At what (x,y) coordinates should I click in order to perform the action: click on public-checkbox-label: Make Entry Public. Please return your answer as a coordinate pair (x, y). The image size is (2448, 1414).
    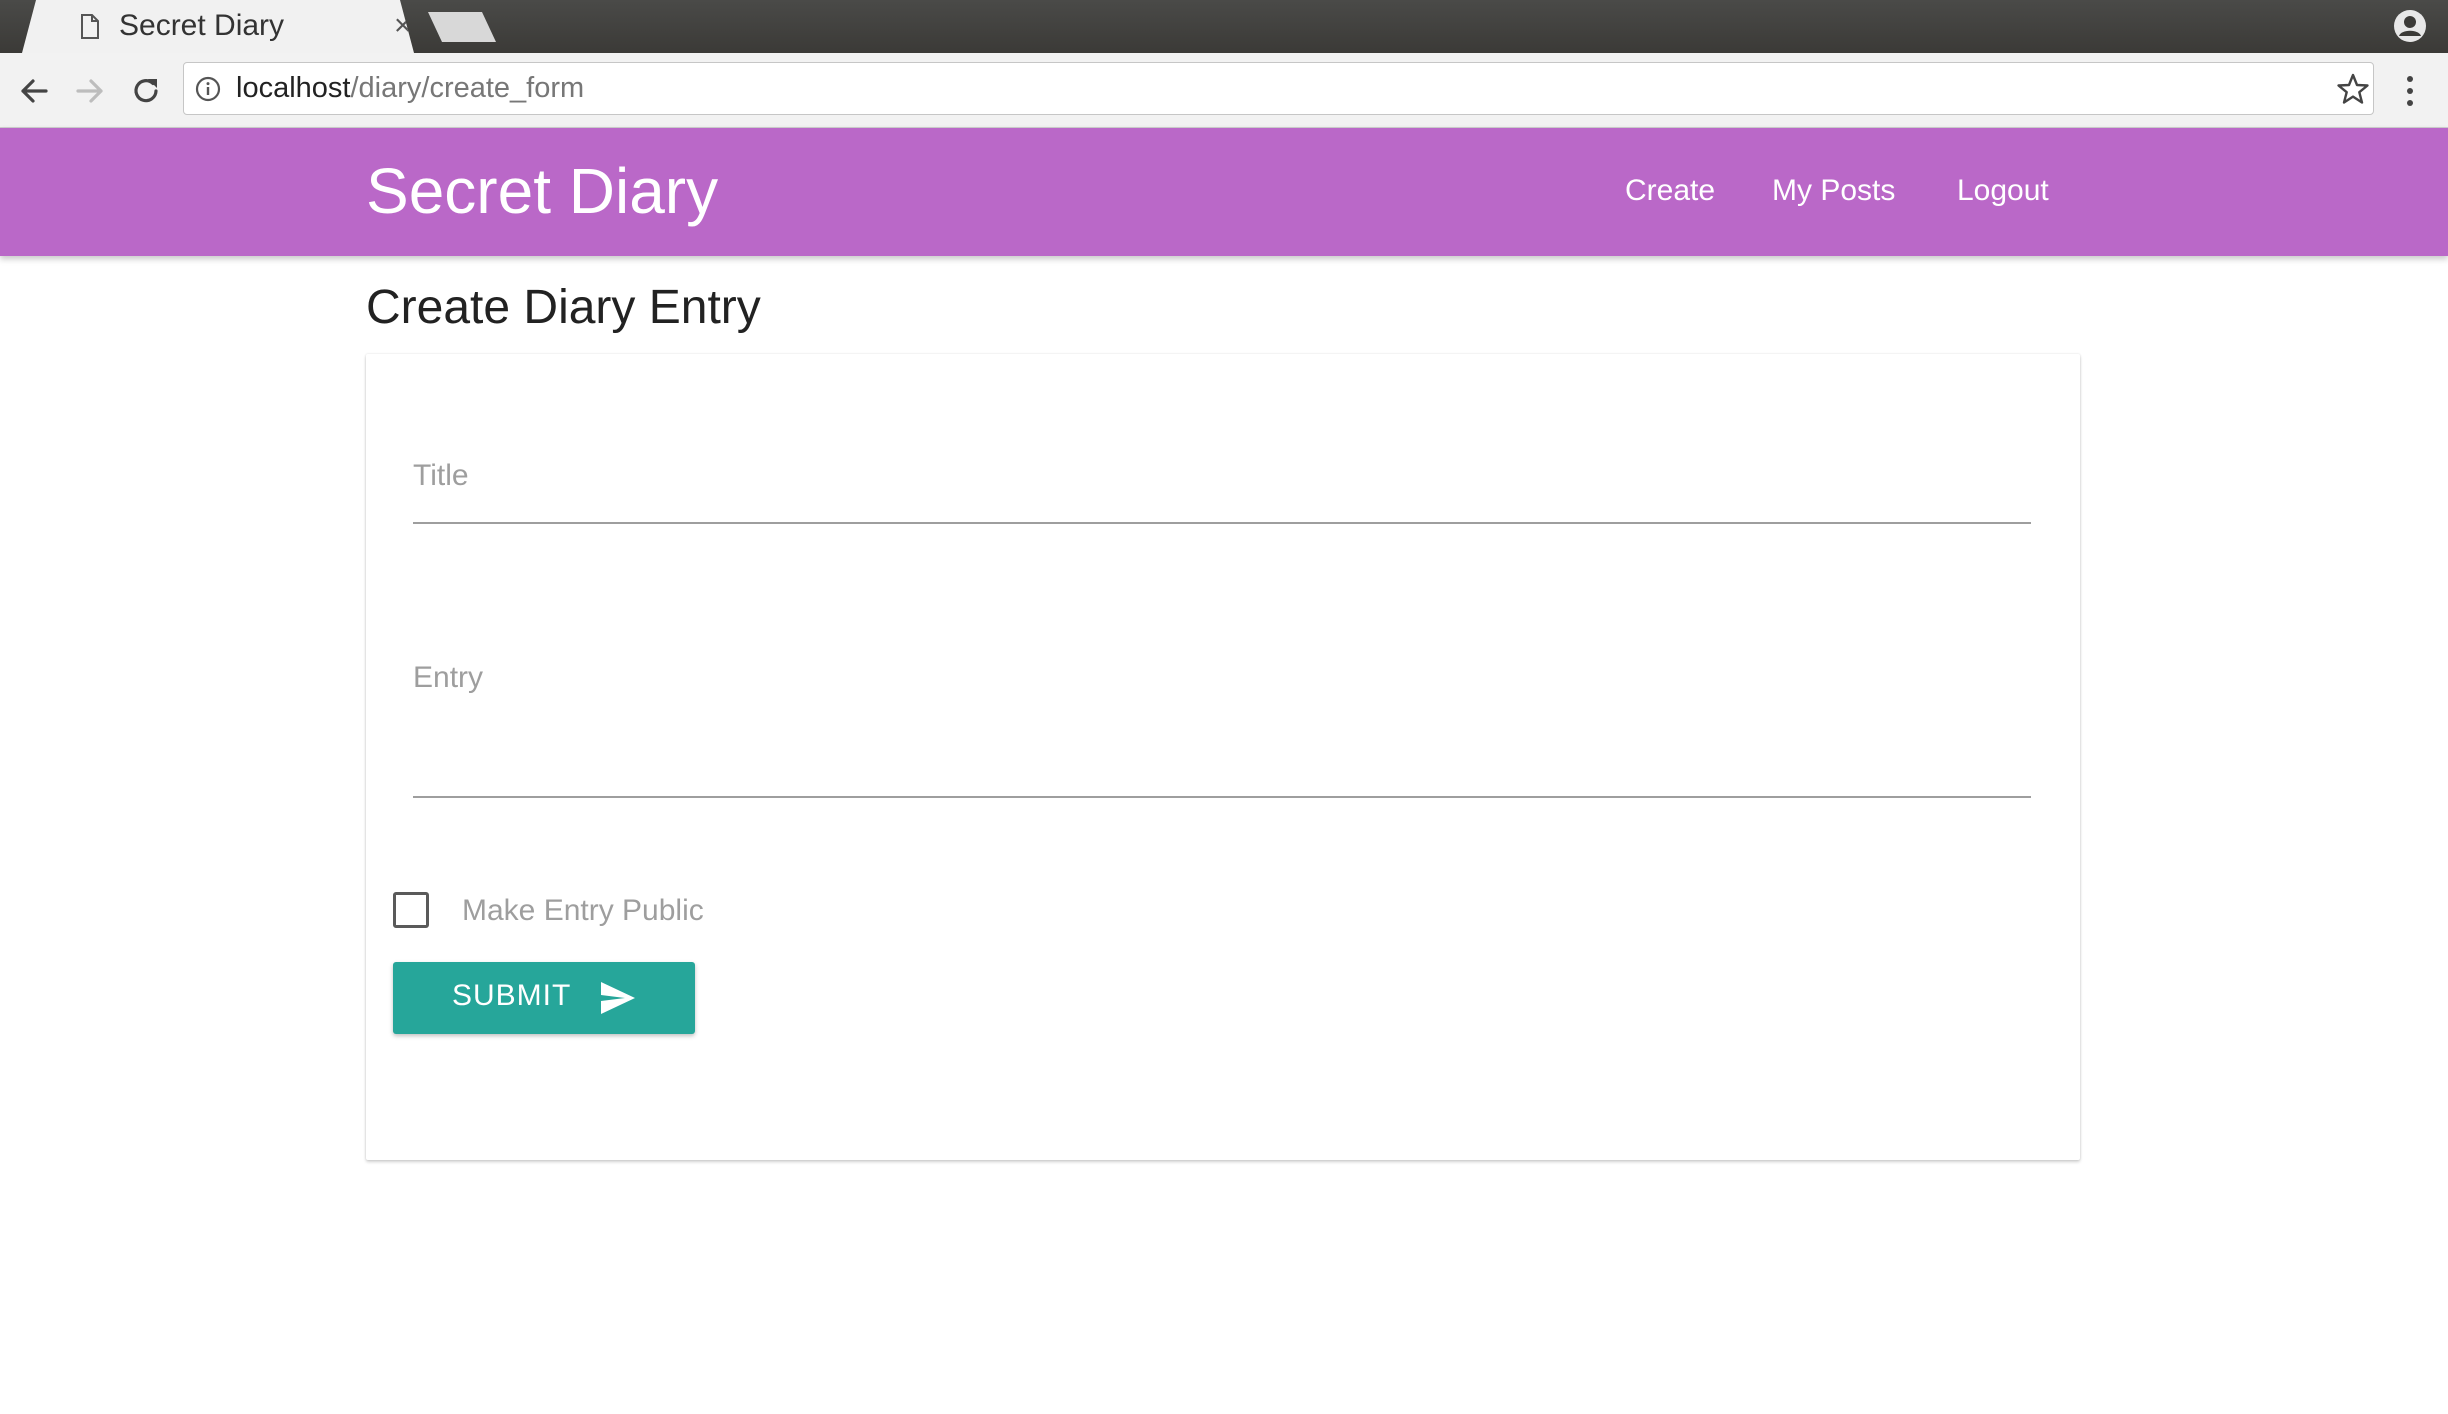
    Looking at the image, I should click on (583, 911).